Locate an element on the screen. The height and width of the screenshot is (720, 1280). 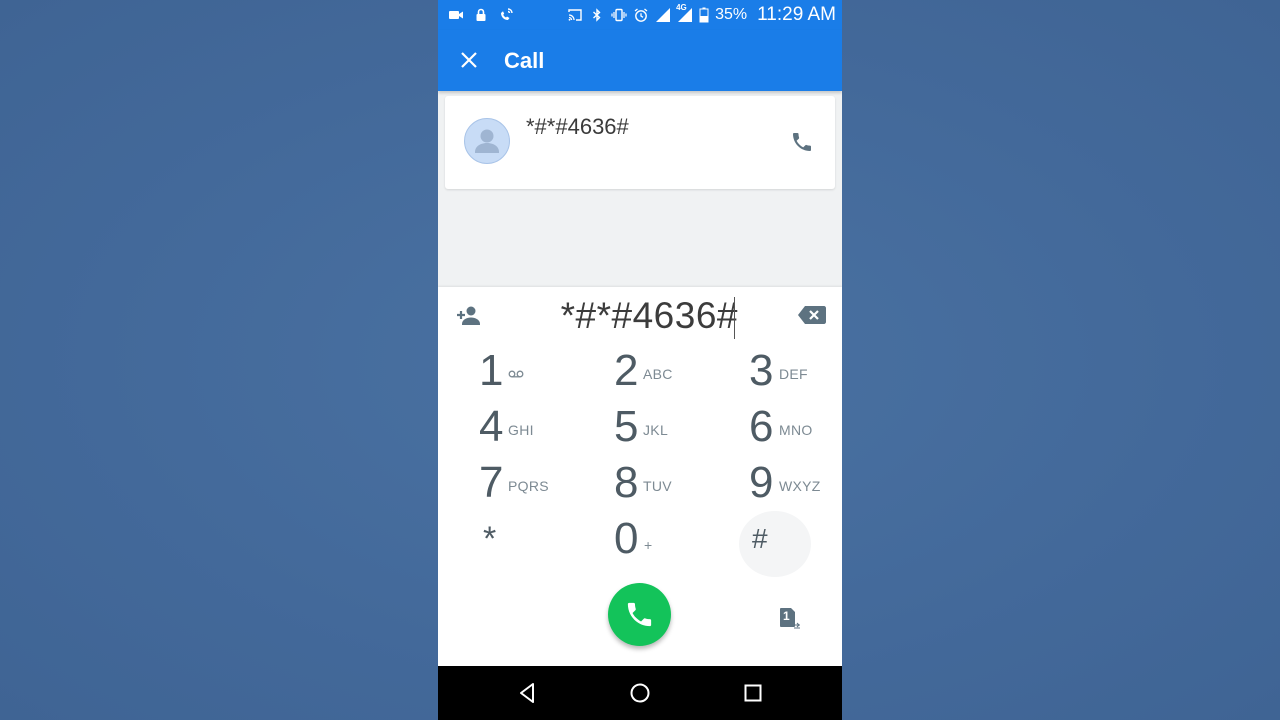
key-3: 3 DEF is located at coordinates (795, 371).